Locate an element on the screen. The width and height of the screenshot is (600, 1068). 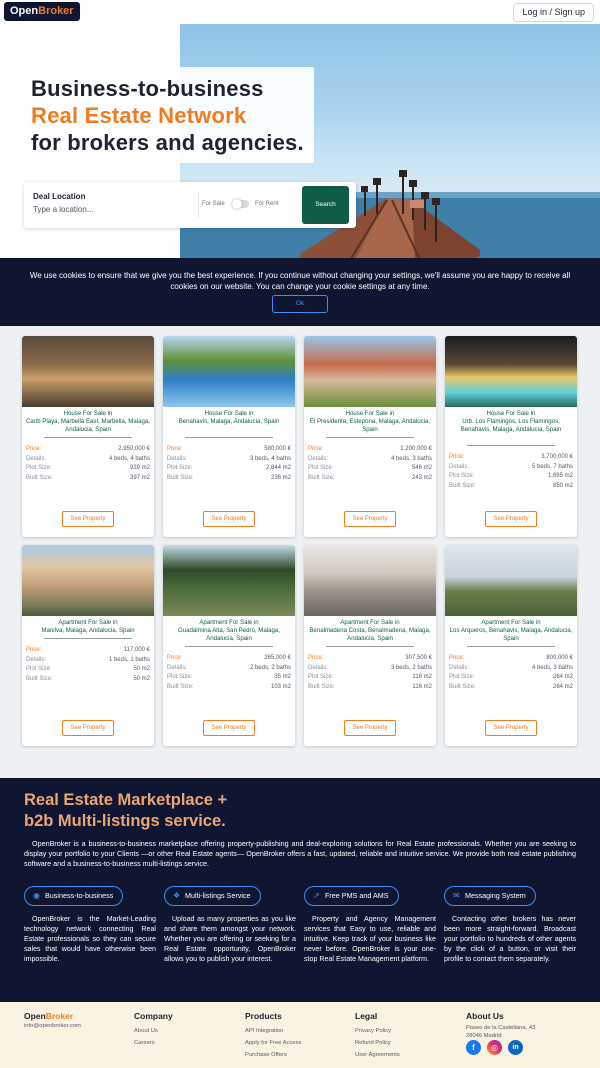
facebook-icon: f is located at coordinates (473, 1047).